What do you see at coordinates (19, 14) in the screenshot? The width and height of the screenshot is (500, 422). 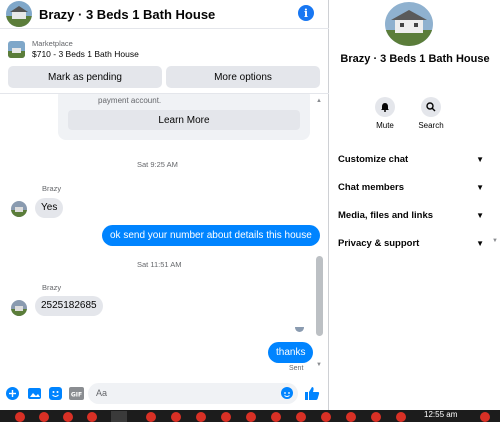 I see `house-avatar` at bounding box center [19, 14].